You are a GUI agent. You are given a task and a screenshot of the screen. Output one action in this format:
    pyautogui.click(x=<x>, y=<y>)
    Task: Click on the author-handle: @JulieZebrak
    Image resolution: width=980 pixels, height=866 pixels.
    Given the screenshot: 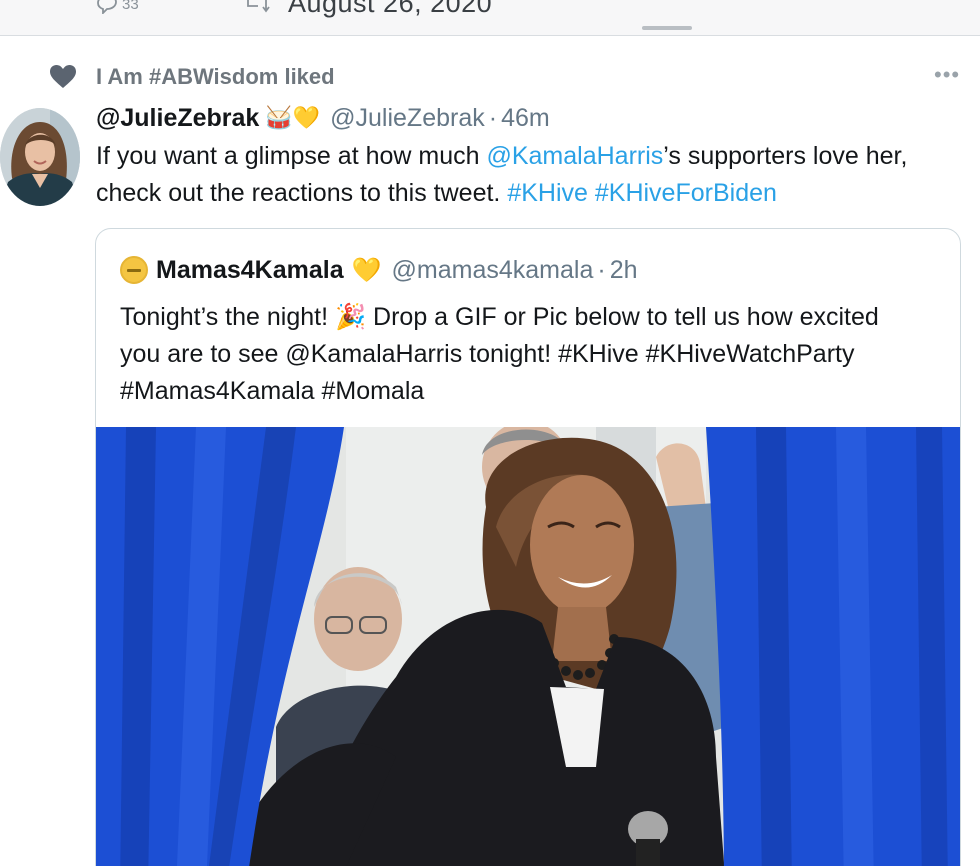 What is the action you would take?
    pyautogui.click(x=407, y=118)
    